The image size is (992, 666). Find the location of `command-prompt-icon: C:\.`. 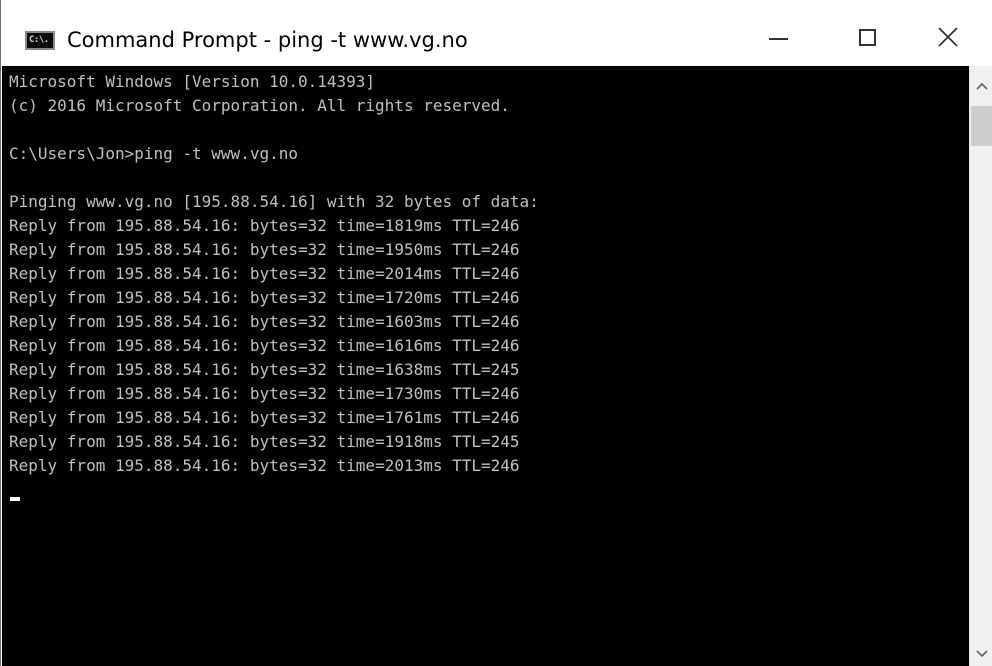

command-prompt-icon: C:\. is located at coordinates (40, 40).